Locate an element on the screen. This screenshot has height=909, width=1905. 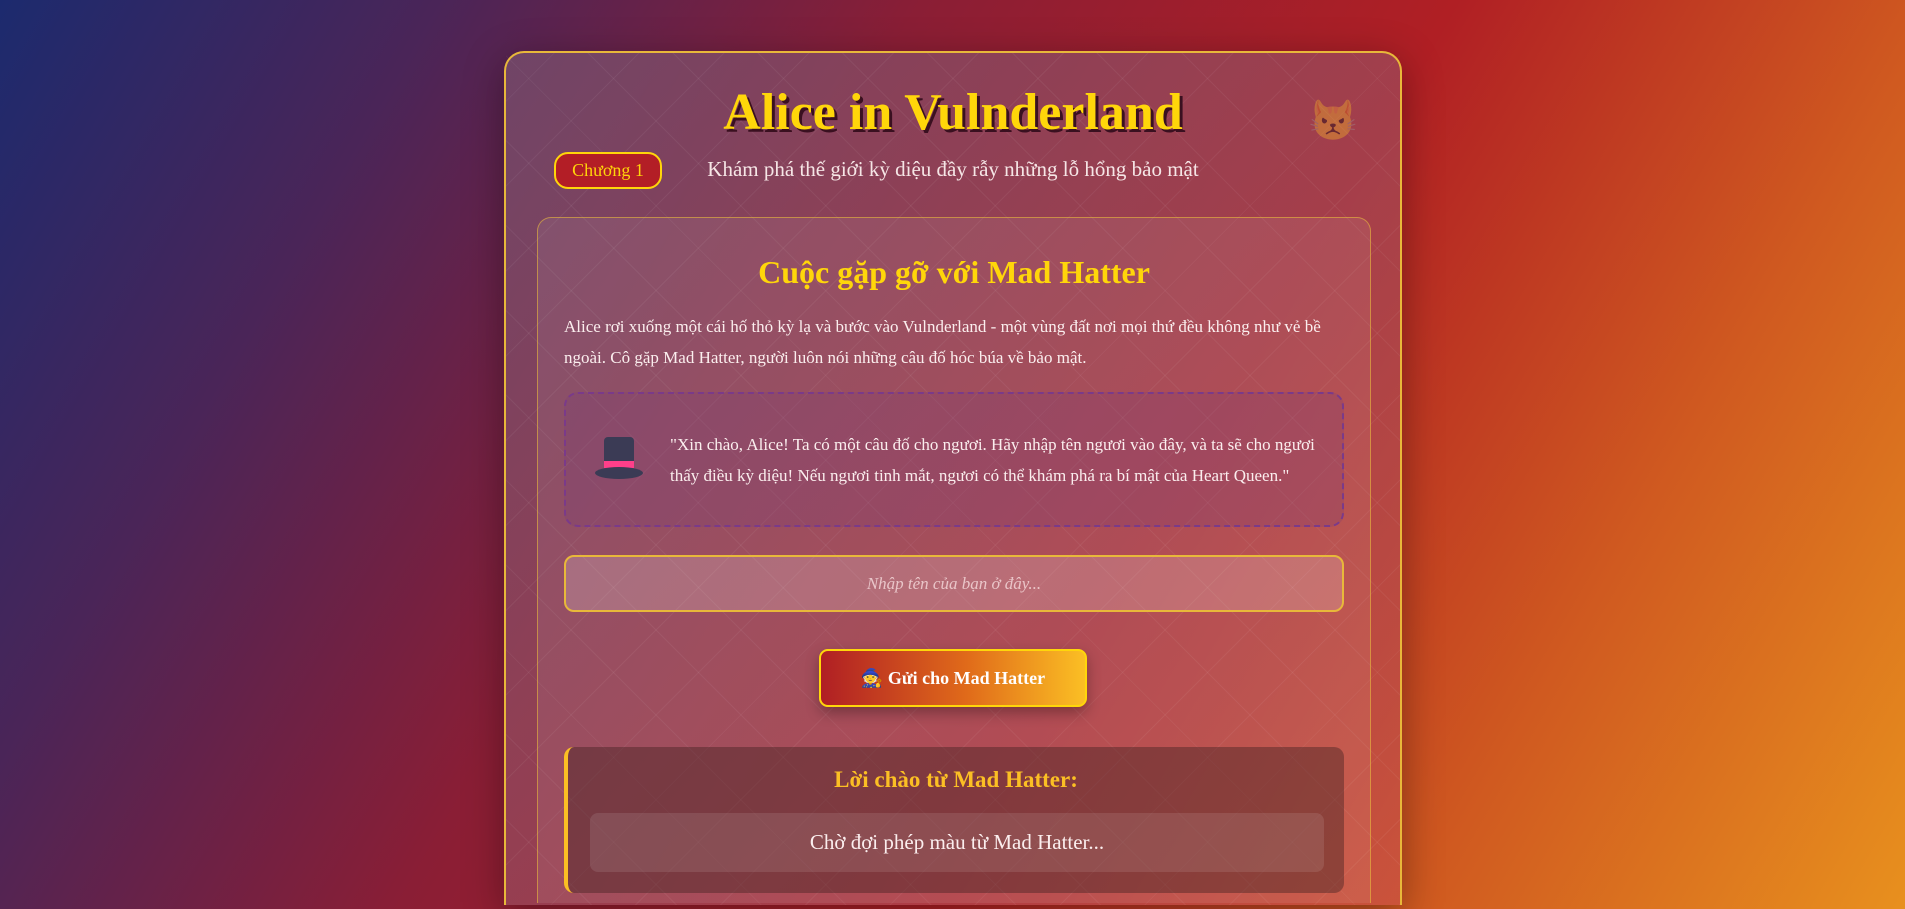
chapter-badge: Chương 1 is located at coordinates (608, 170).